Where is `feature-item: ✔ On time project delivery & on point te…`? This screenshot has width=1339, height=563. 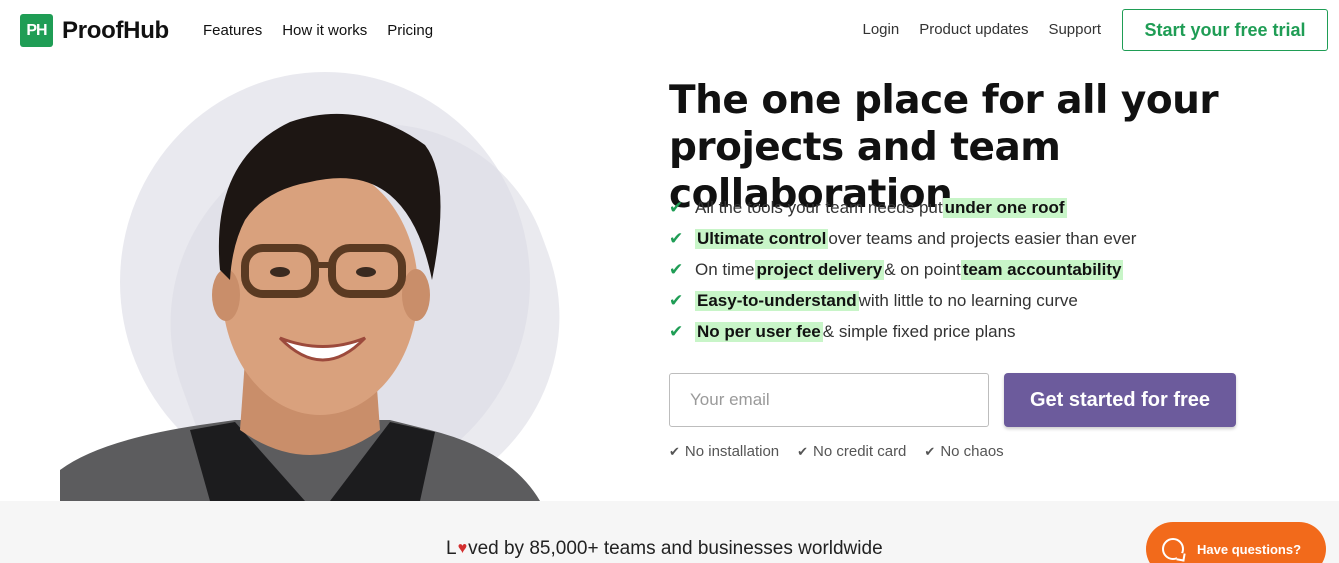
feature-item: ✔ On time project delivery & on point te… is located at coordinates (896, 269).